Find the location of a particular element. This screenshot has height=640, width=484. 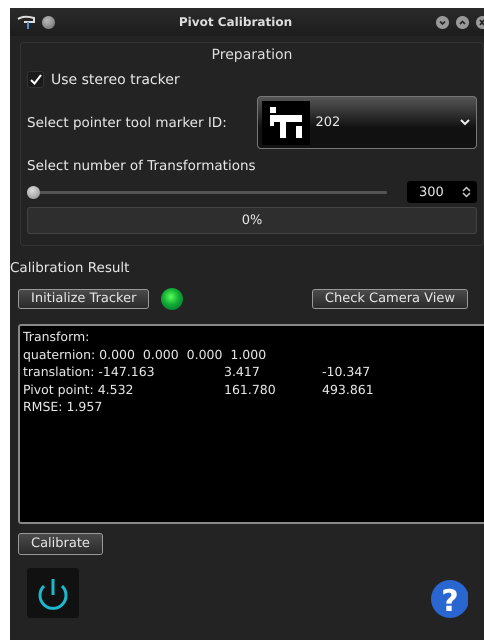

menu-icon is located at coordinates (48, 22).